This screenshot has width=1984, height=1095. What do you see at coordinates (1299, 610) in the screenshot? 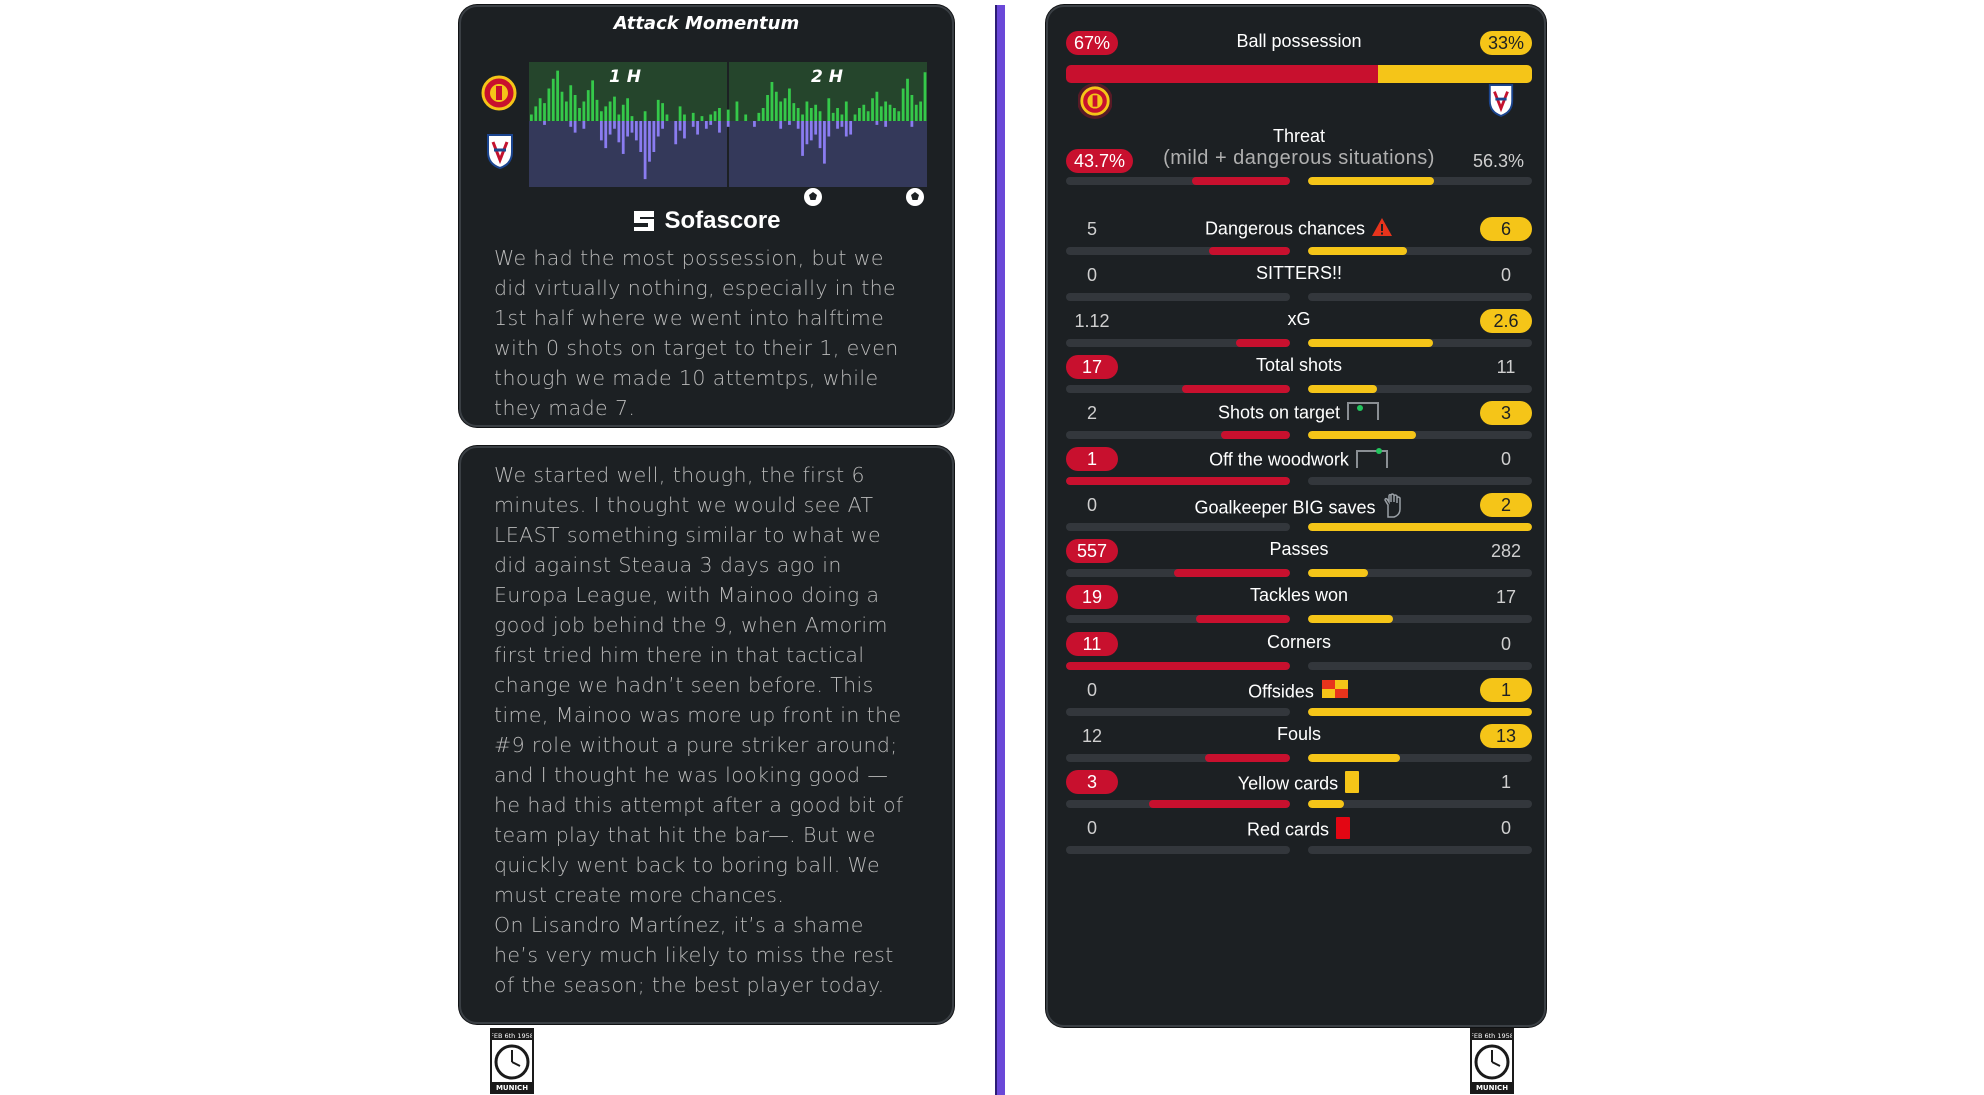
I see `stat-row-tackles-won: 19 Tackles won 17` at bounding box center [1299, 610].